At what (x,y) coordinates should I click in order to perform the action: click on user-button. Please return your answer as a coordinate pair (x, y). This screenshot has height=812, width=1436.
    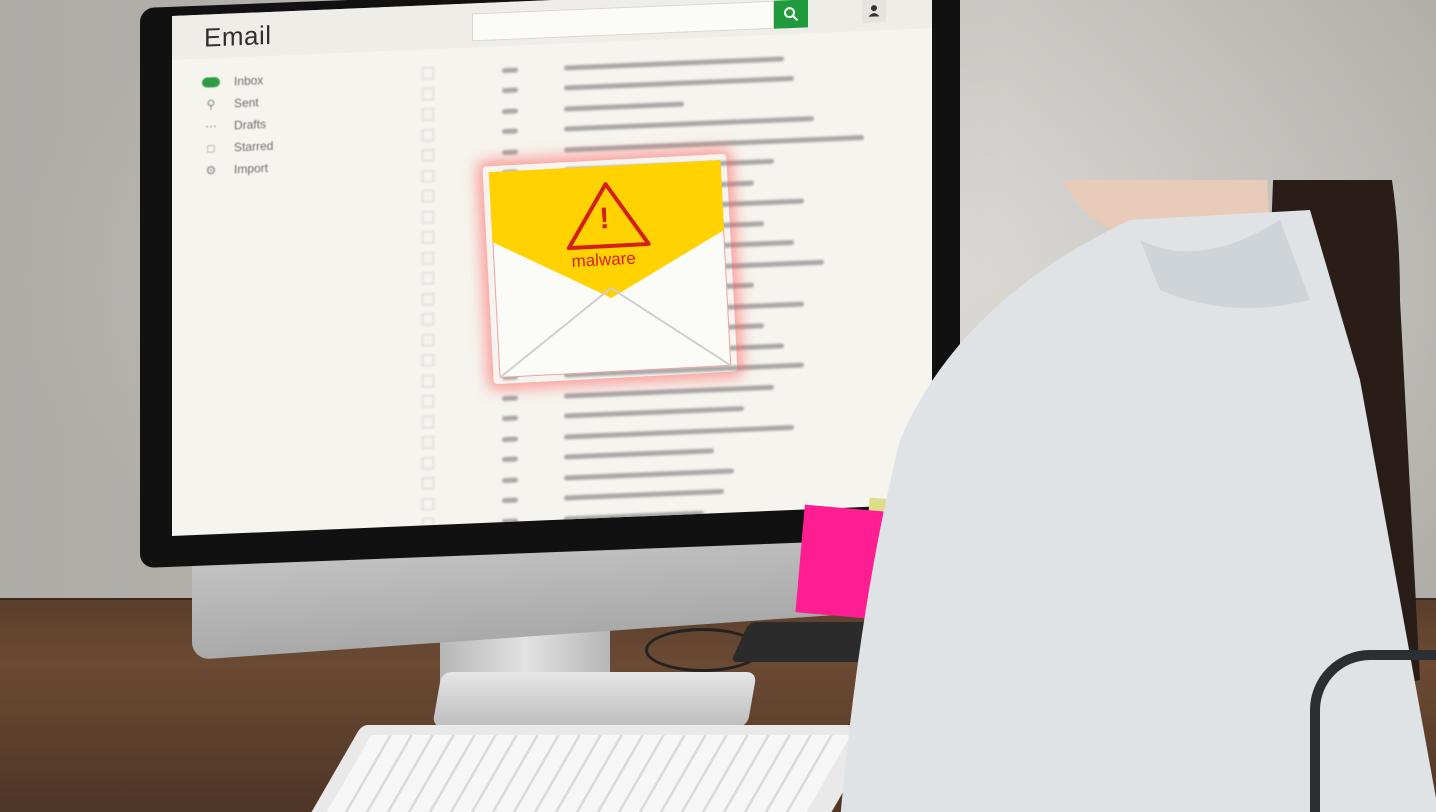
    Looking at the image, I should click on (874, 12).